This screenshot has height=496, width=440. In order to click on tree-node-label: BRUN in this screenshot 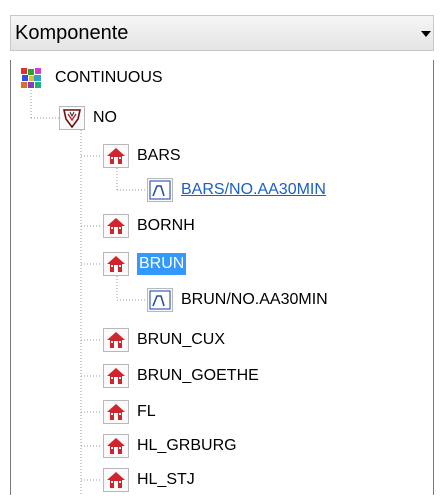, I will do `click(162, 264)`.